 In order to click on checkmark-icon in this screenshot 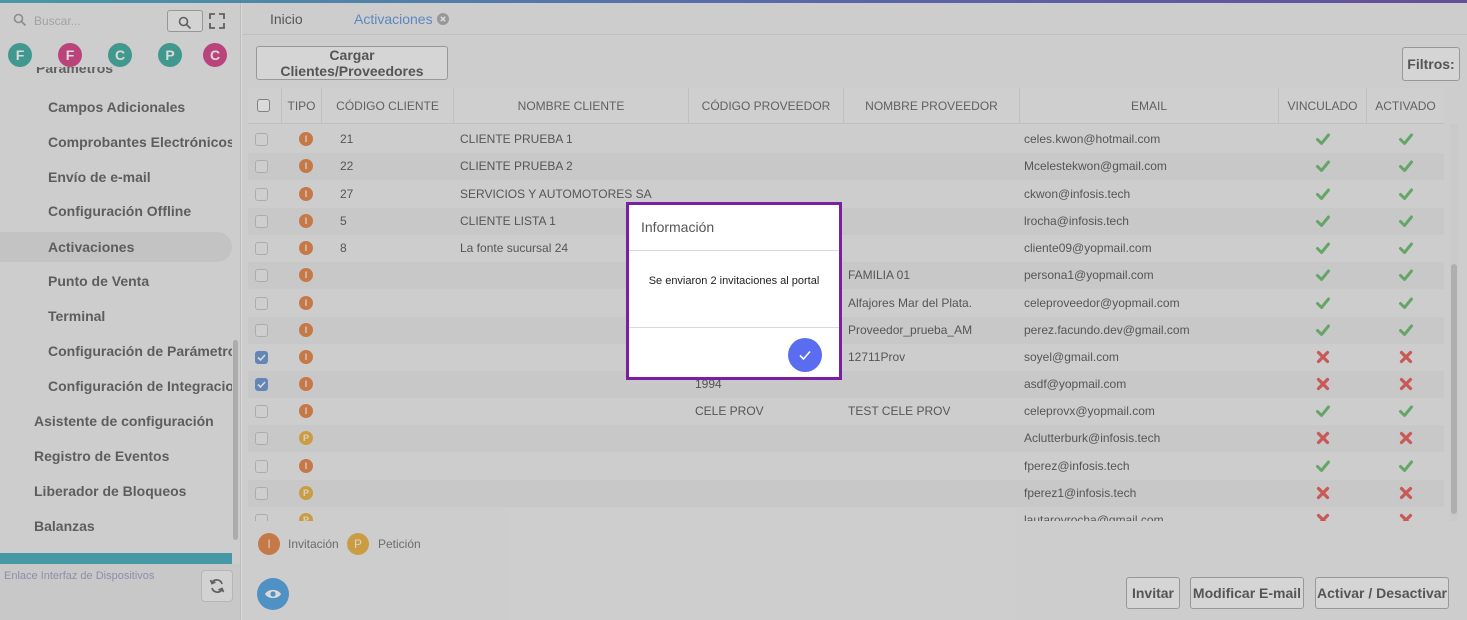, I will do `click(805, 355)`.